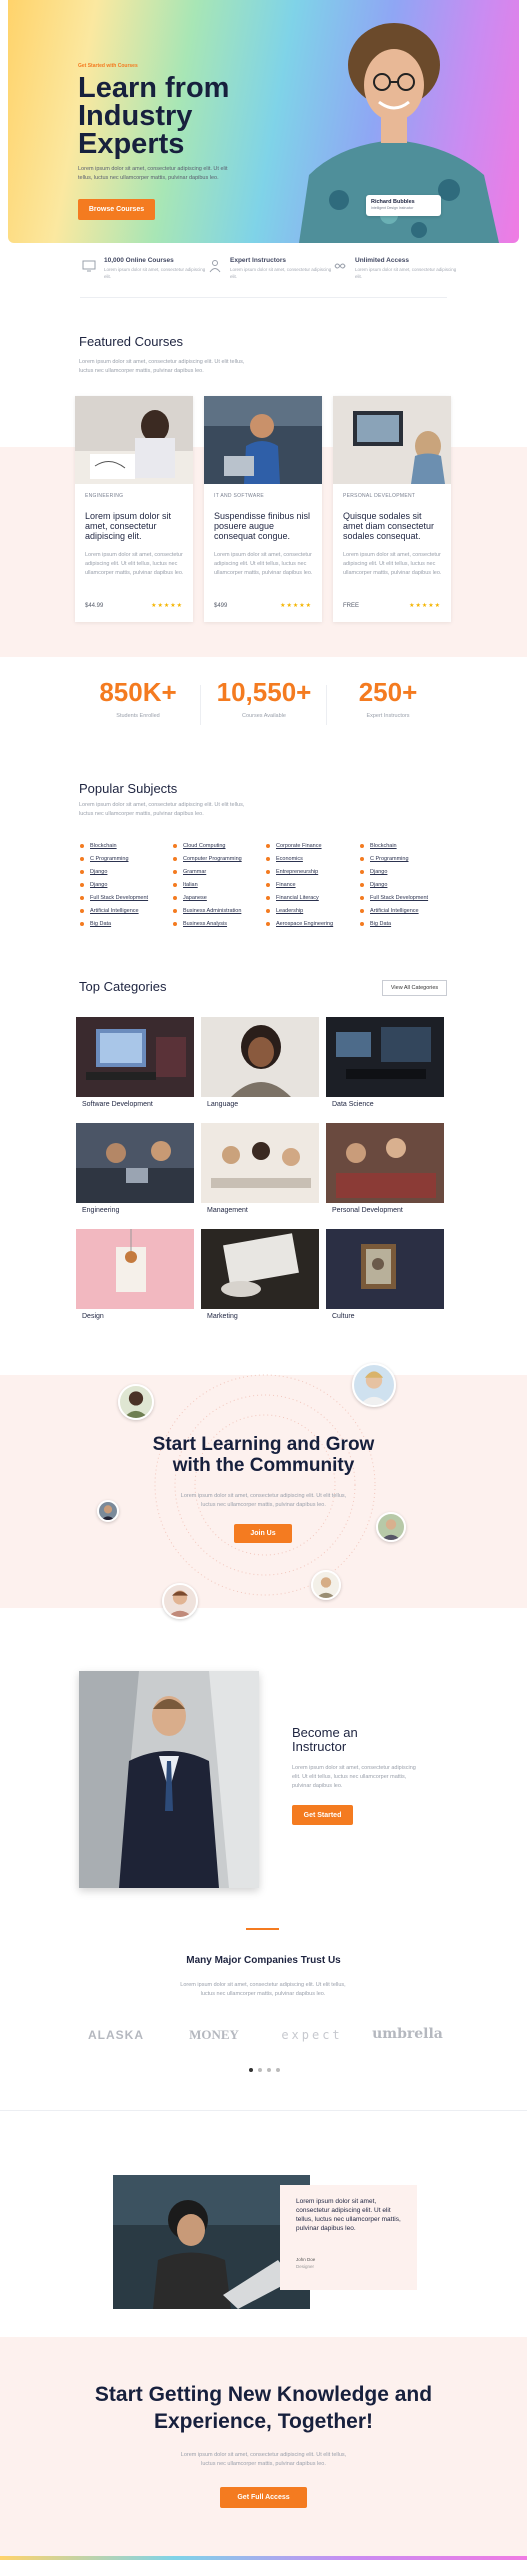 This screenshot has height=2560, width=527. I want to click on hero-title-line: Learn from, so click(154, 88).